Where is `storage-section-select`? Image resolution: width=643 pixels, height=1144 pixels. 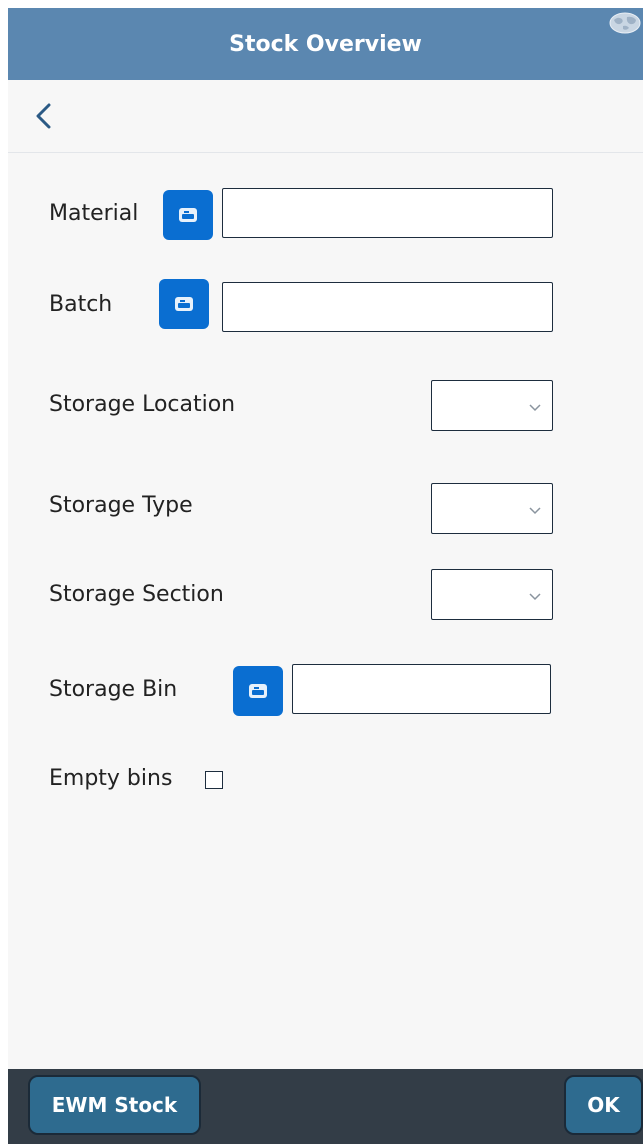
storage-section-select is located at coordinates (492, 594).